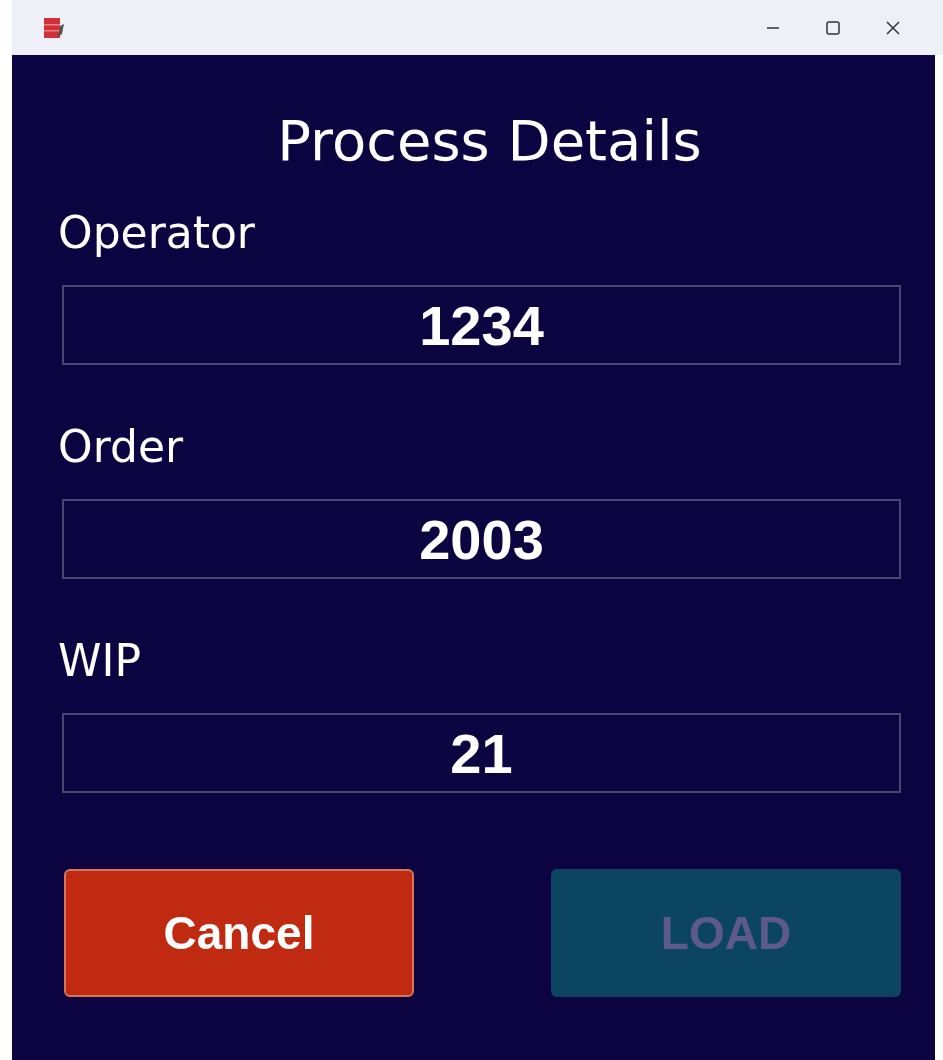 The width and height of the screenshot is (943, 1060). What do you see at coordinates (481, 753) in the screenshot?
I see `input-field: 21` at bounding box center [481, 753].